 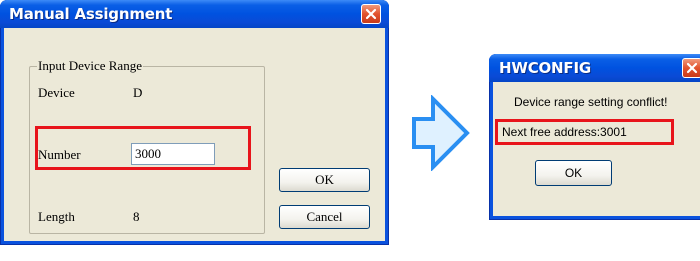 What do you see at coordinates (324, 180) in the screenshot?
I see `ok-button: OK` at bounding box center [324, 180].